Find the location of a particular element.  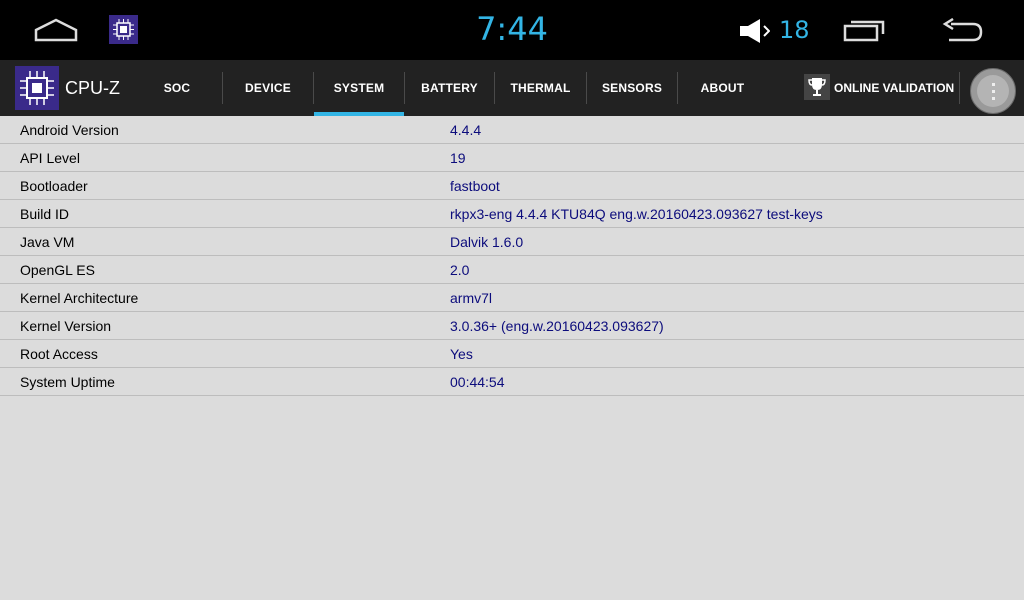

tab-system: SYSTEM is located at coordinates (359, 88).